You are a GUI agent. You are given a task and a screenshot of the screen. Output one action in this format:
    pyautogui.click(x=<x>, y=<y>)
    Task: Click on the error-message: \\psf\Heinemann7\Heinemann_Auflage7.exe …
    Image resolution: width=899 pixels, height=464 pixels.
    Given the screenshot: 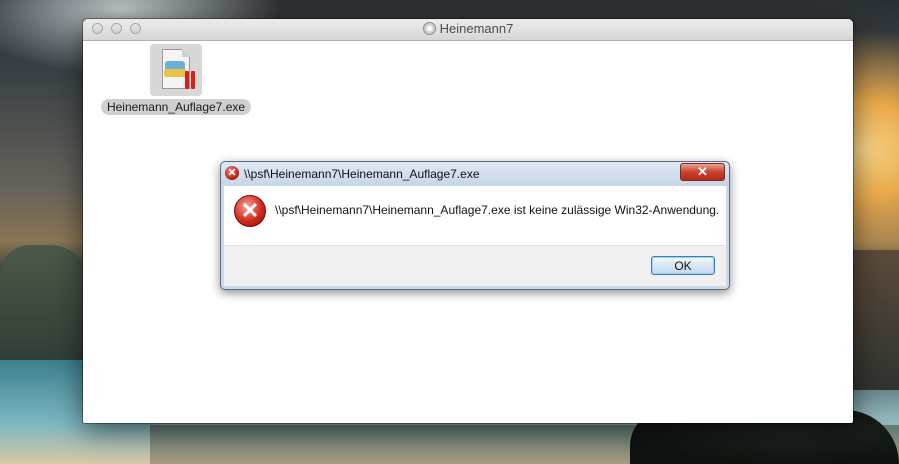 What is the action you would take?
    pyautogui.click(x=497, y=210)
    